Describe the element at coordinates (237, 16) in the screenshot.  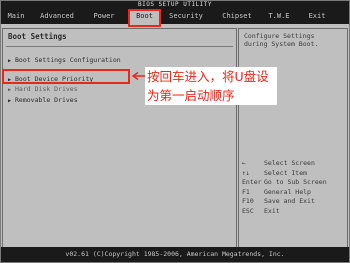
I see `menu-item-chipset: Chipset` at that location.